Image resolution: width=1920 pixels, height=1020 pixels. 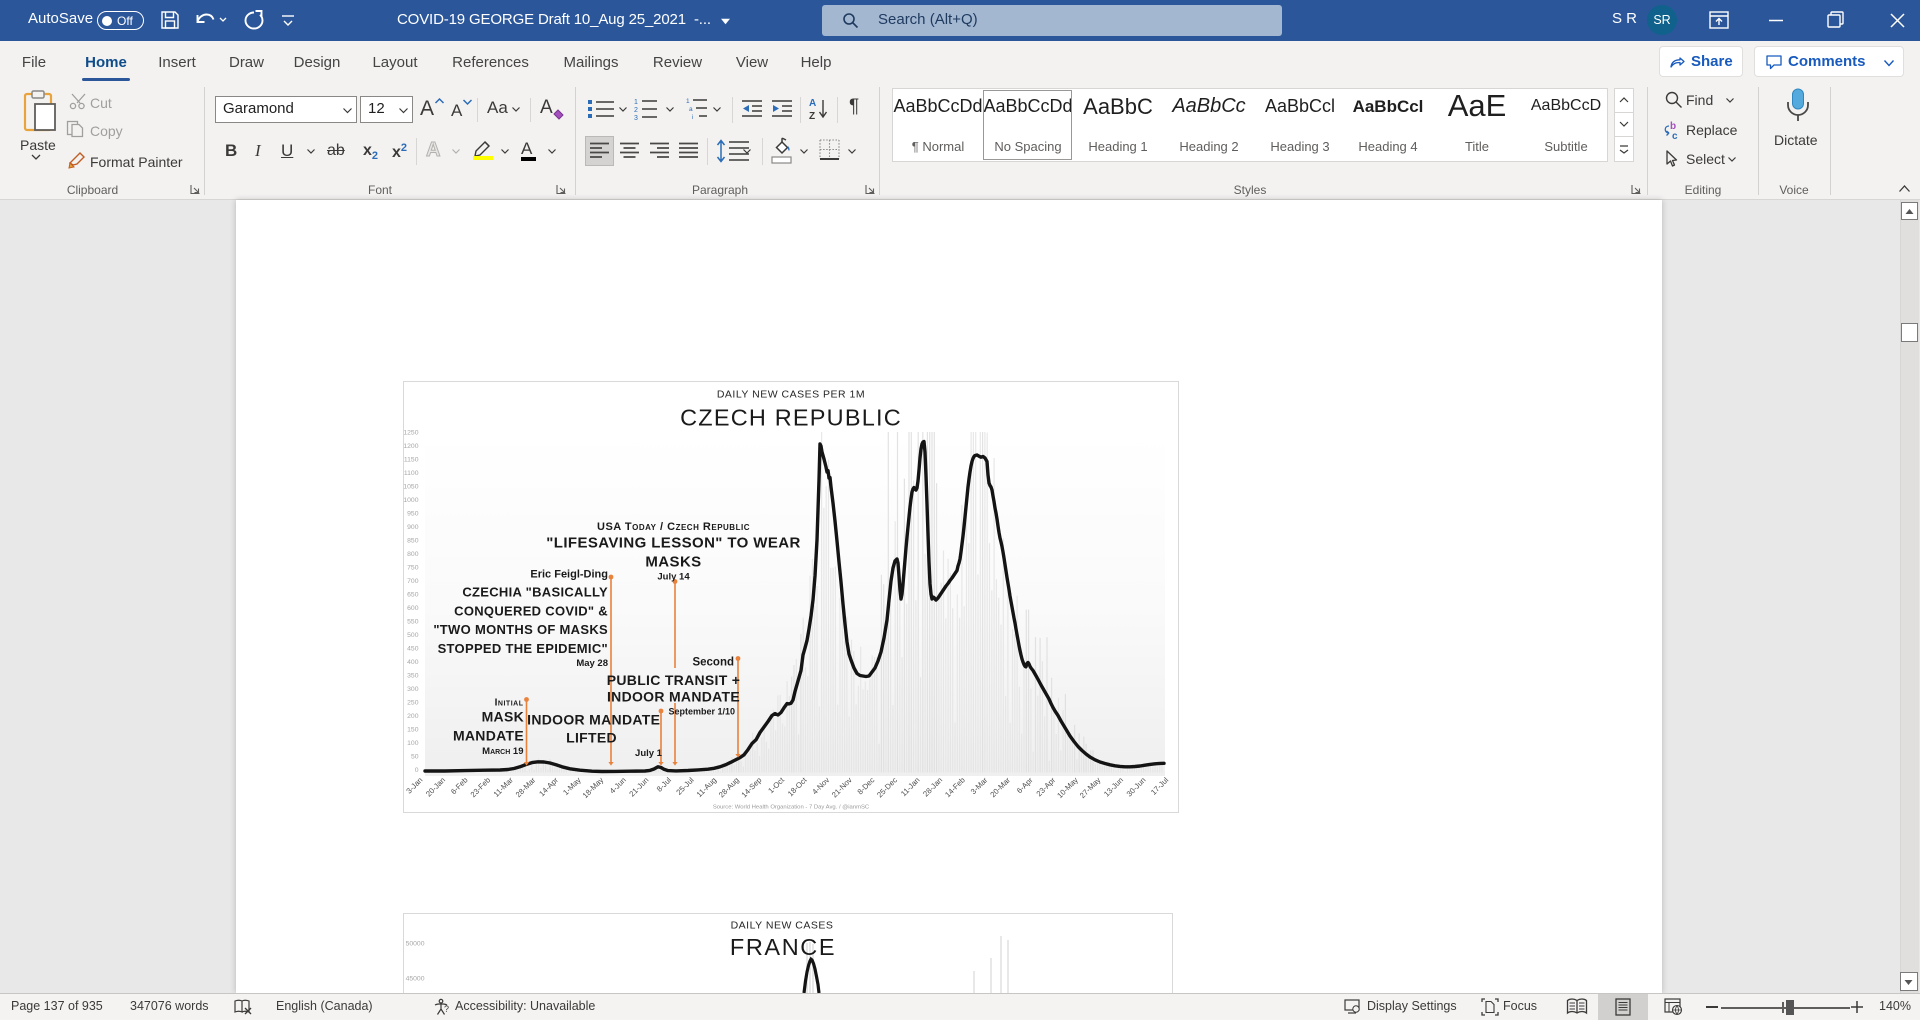 What do you see at coordinates (636, 110) in the screenshot?
I see `svg-text: 2` at bounding box center [636, 110].